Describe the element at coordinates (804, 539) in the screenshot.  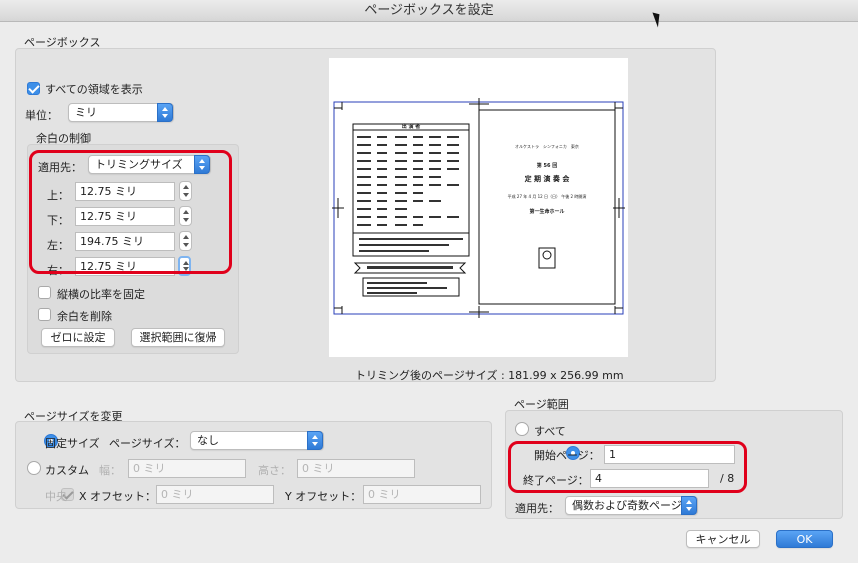
I see `ok-button: OK` at that location.